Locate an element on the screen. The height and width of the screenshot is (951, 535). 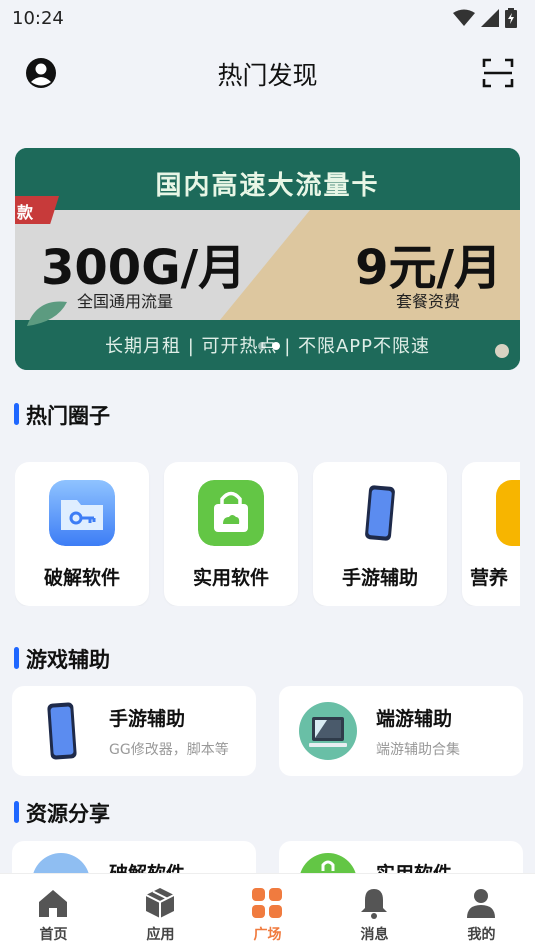
tab-label: 应用 is located at coordinates (160, 935).